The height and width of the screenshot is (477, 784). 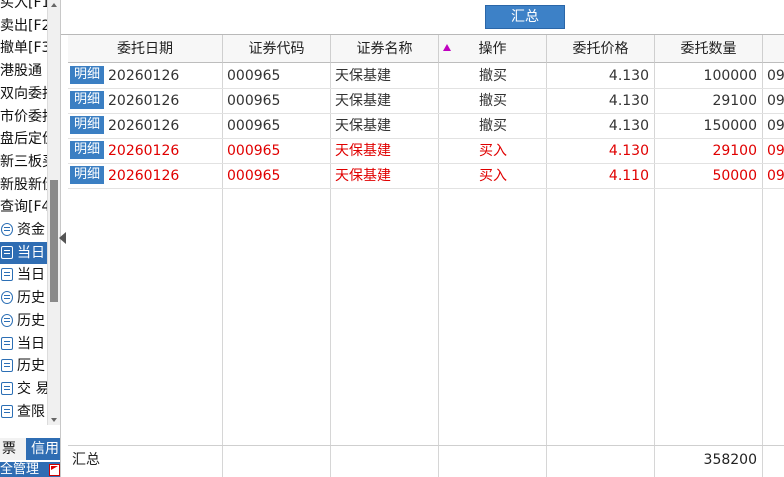 I want to click on tree-item: 新三板买卖, so click(x=23, y=162).